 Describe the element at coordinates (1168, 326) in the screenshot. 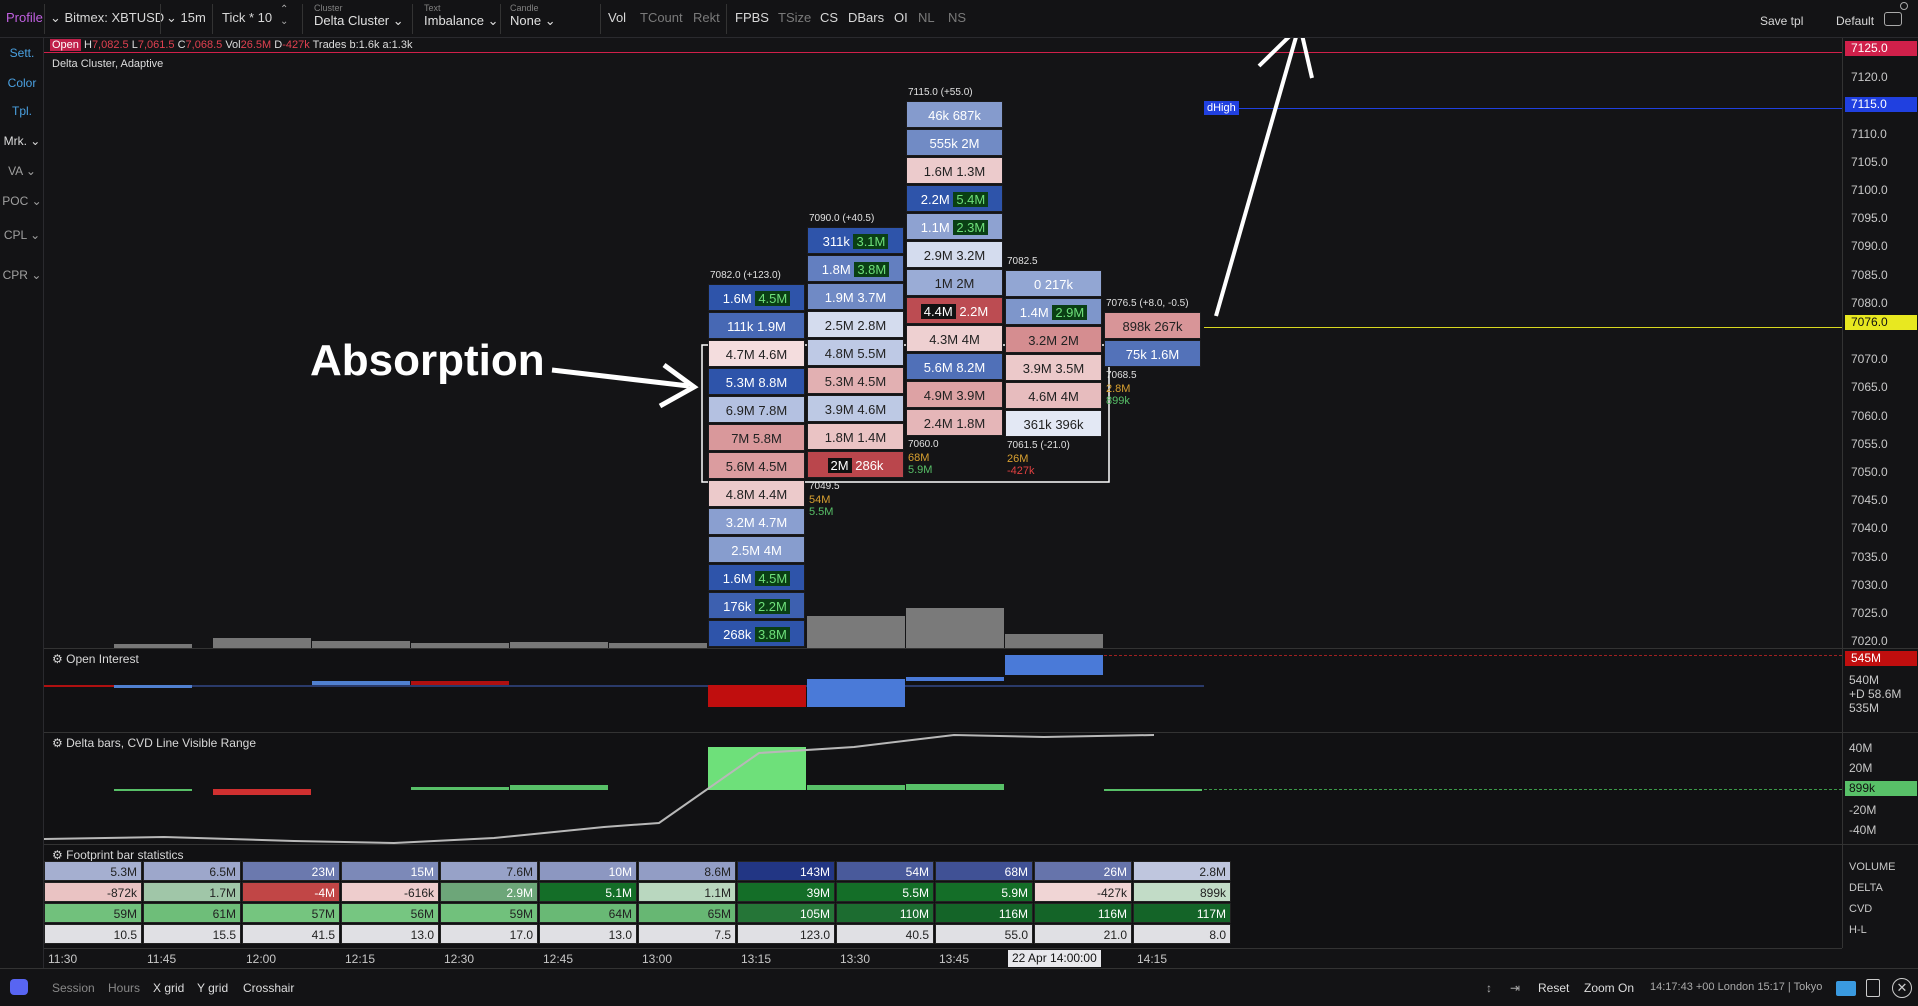

I see `ask-volume: 267k` at that location.